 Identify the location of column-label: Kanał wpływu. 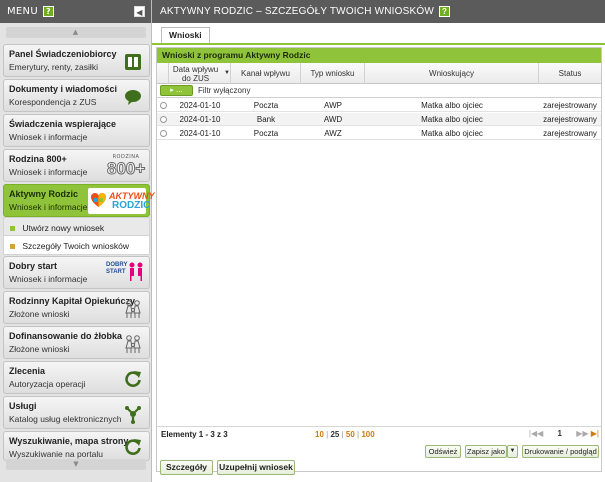
(265, 73).